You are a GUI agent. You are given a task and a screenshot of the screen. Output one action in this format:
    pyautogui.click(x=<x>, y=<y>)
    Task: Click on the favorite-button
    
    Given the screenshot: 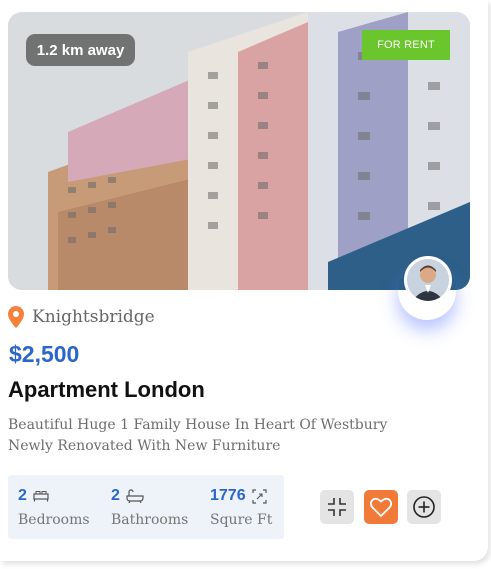 What is the action you would take?
    pyautogui.click(x=381, y=507)
    